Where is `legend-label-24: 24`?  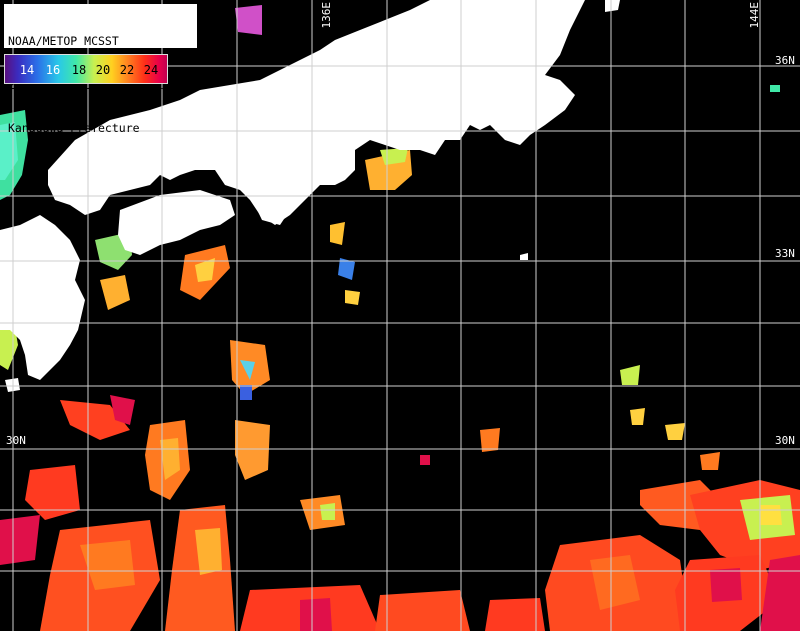
legend-label-24: 24 is located at coordinates (151, 70).